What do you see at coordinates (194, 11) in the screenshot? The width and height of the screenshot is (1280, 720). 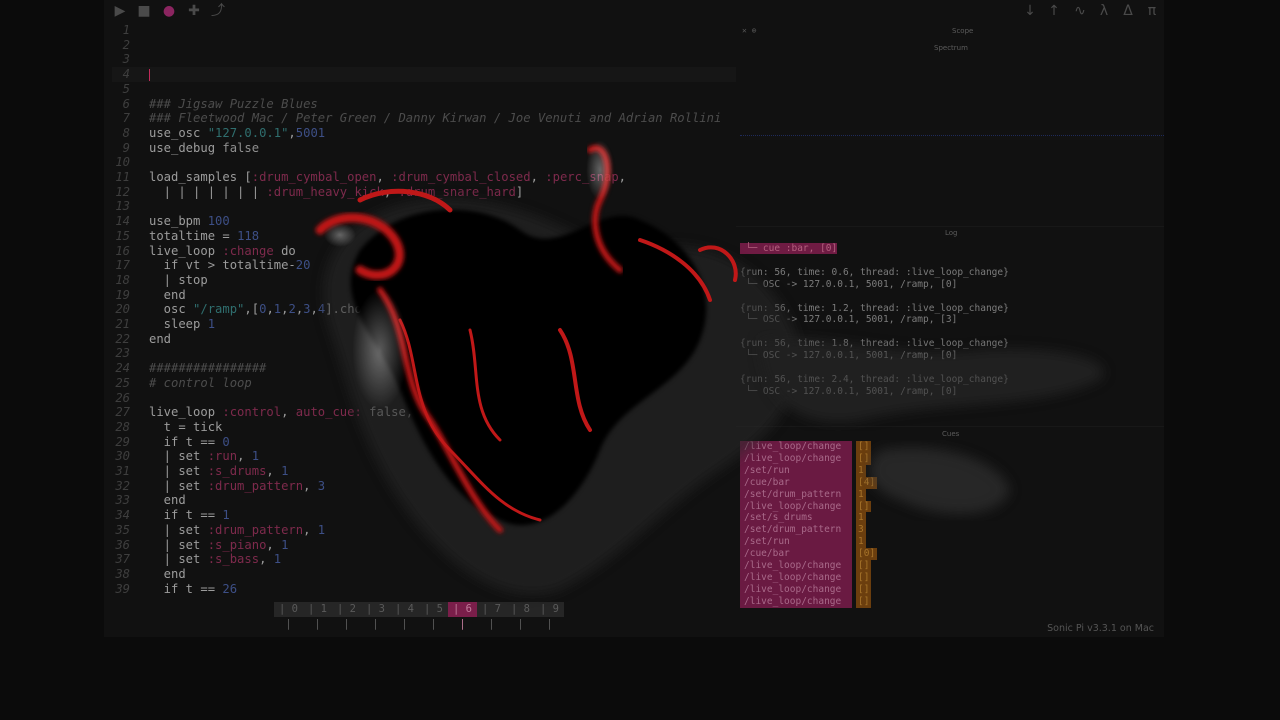 I see `new-buffer-icon: ✚` at bounding box center [194, 11].